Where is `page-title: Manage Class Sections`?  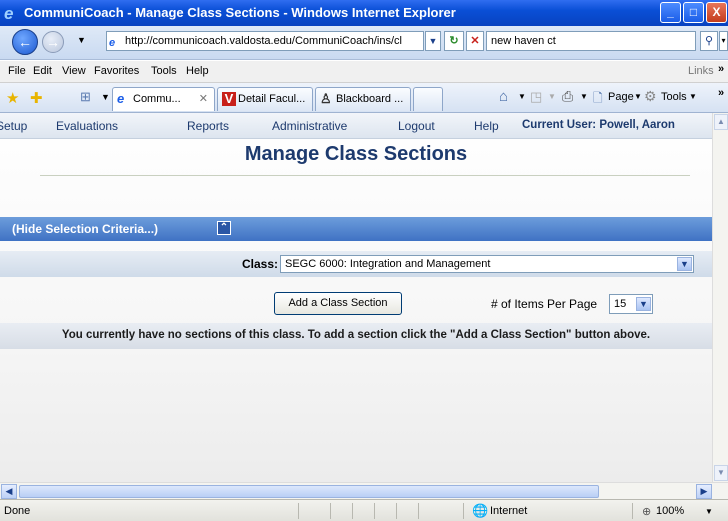 page-title: Manage Class Sections is located at coordinates (356, 154).